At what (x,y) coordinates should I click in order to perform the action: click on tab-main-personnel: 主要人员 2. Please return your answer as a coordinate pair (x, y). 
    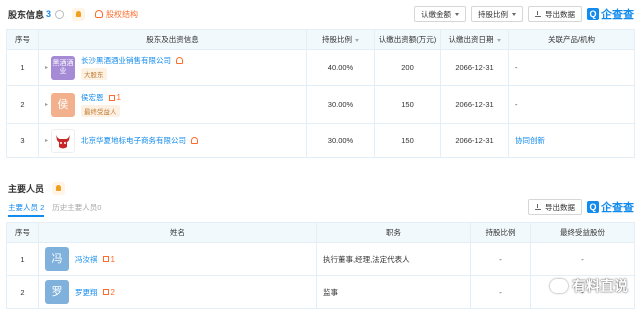
    Looking at the image, I should click on (26, 209).